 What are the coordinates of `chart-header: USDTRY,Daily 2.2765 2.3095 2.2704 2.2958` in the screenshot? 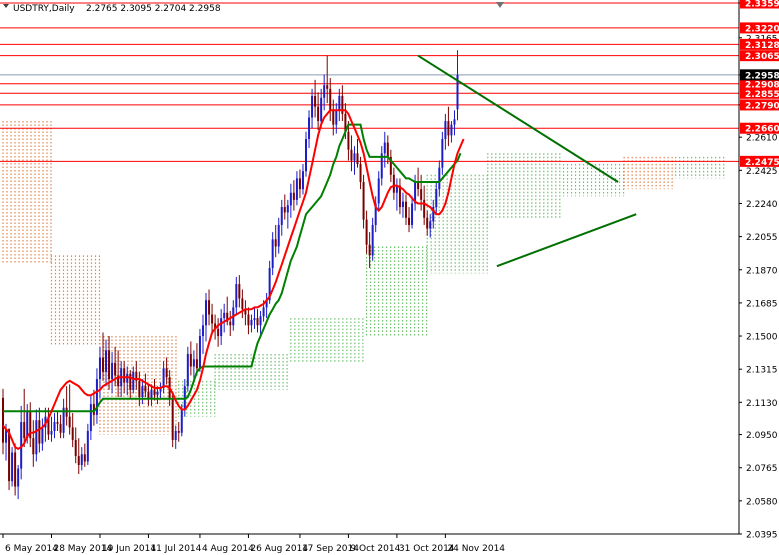 It's located at (112, 9).